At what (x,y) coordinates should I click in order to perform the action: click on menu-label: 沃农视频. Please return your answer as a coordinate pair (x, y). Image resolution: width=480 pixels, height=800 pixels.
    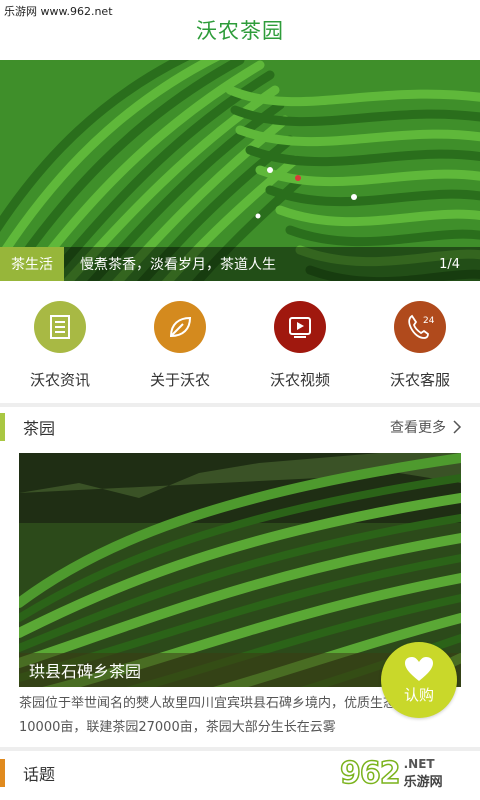
    Looking at the image, I should click on (299, 380).